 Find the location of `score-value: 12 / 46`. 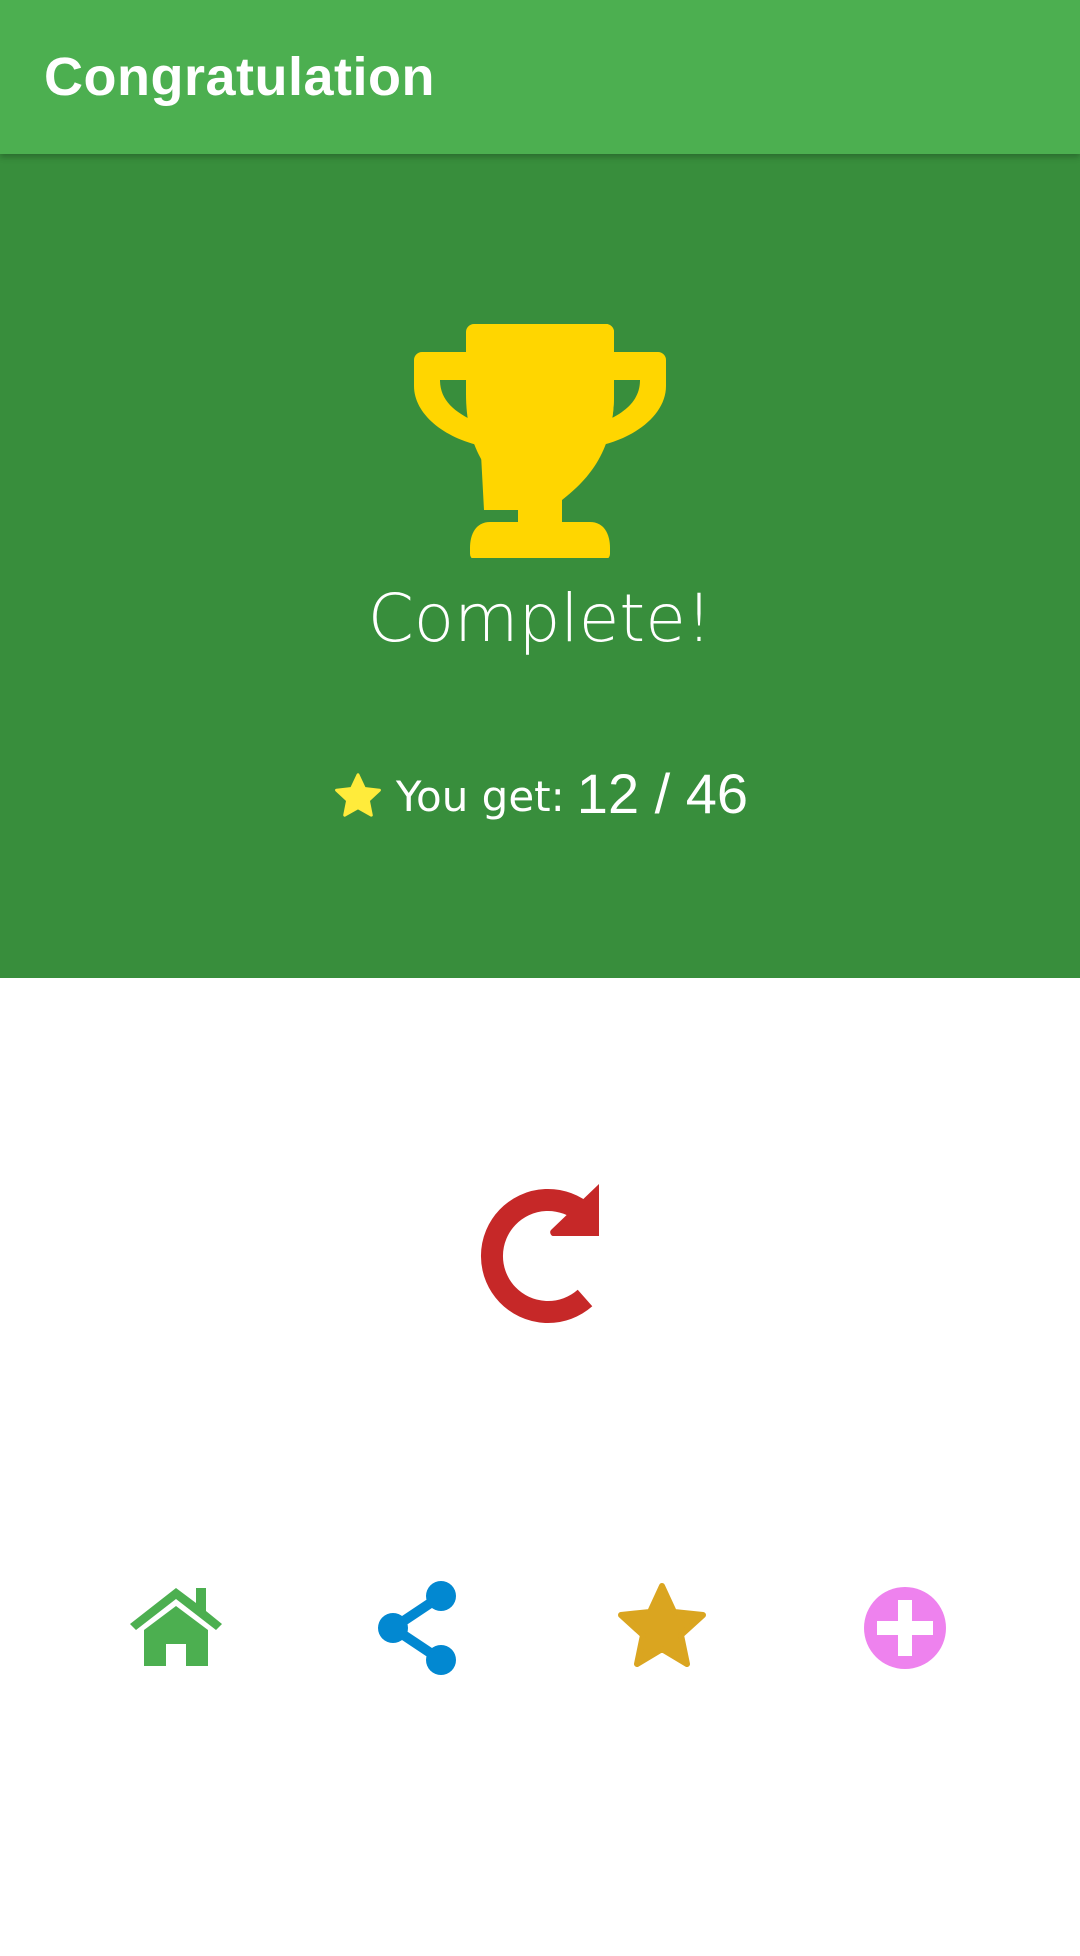

score-value: 12 / 46 is located at coordinates (662, 793).